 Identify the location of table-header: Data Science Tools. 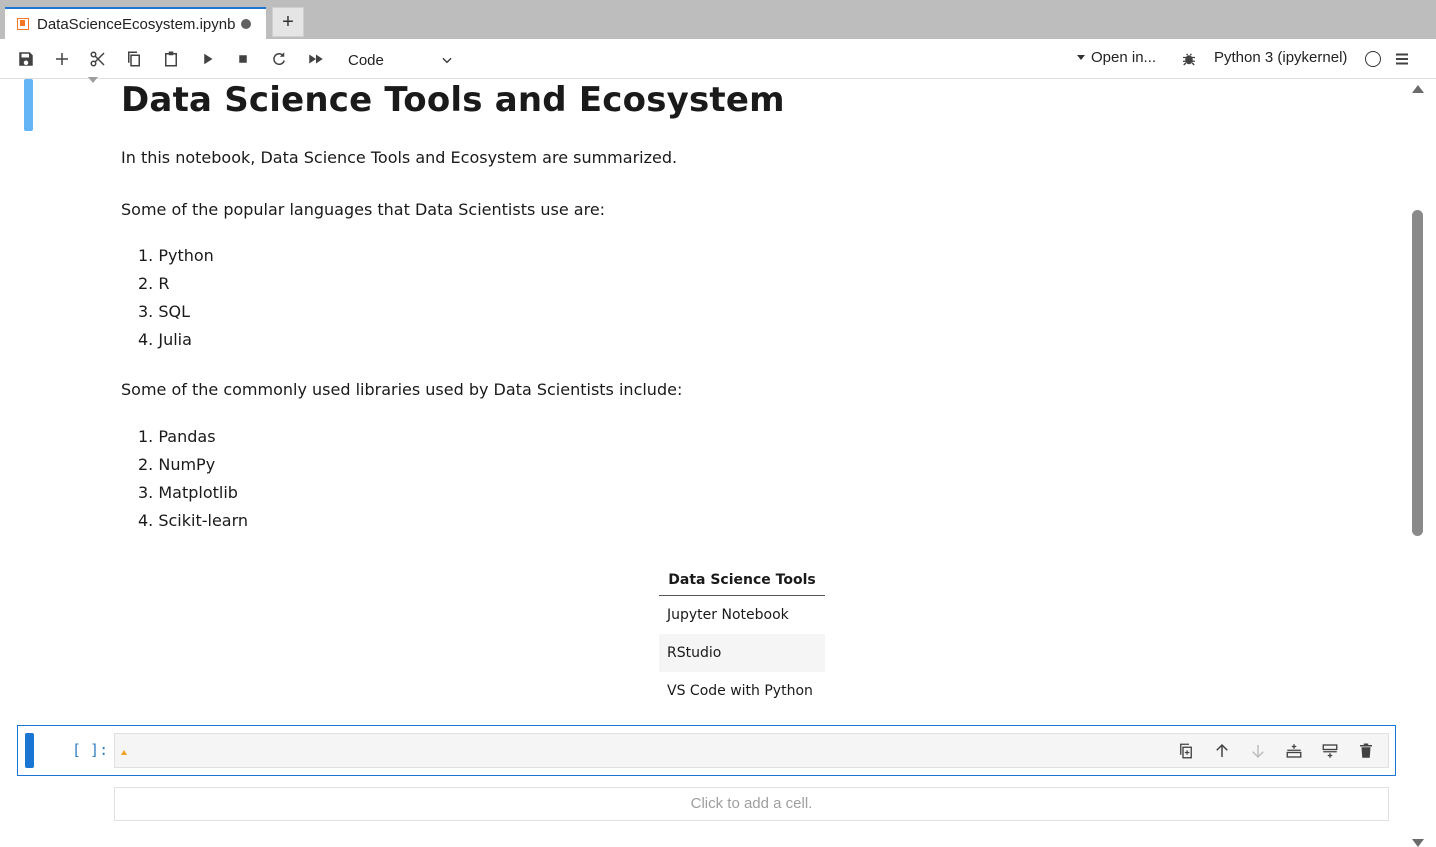
(742, 580).